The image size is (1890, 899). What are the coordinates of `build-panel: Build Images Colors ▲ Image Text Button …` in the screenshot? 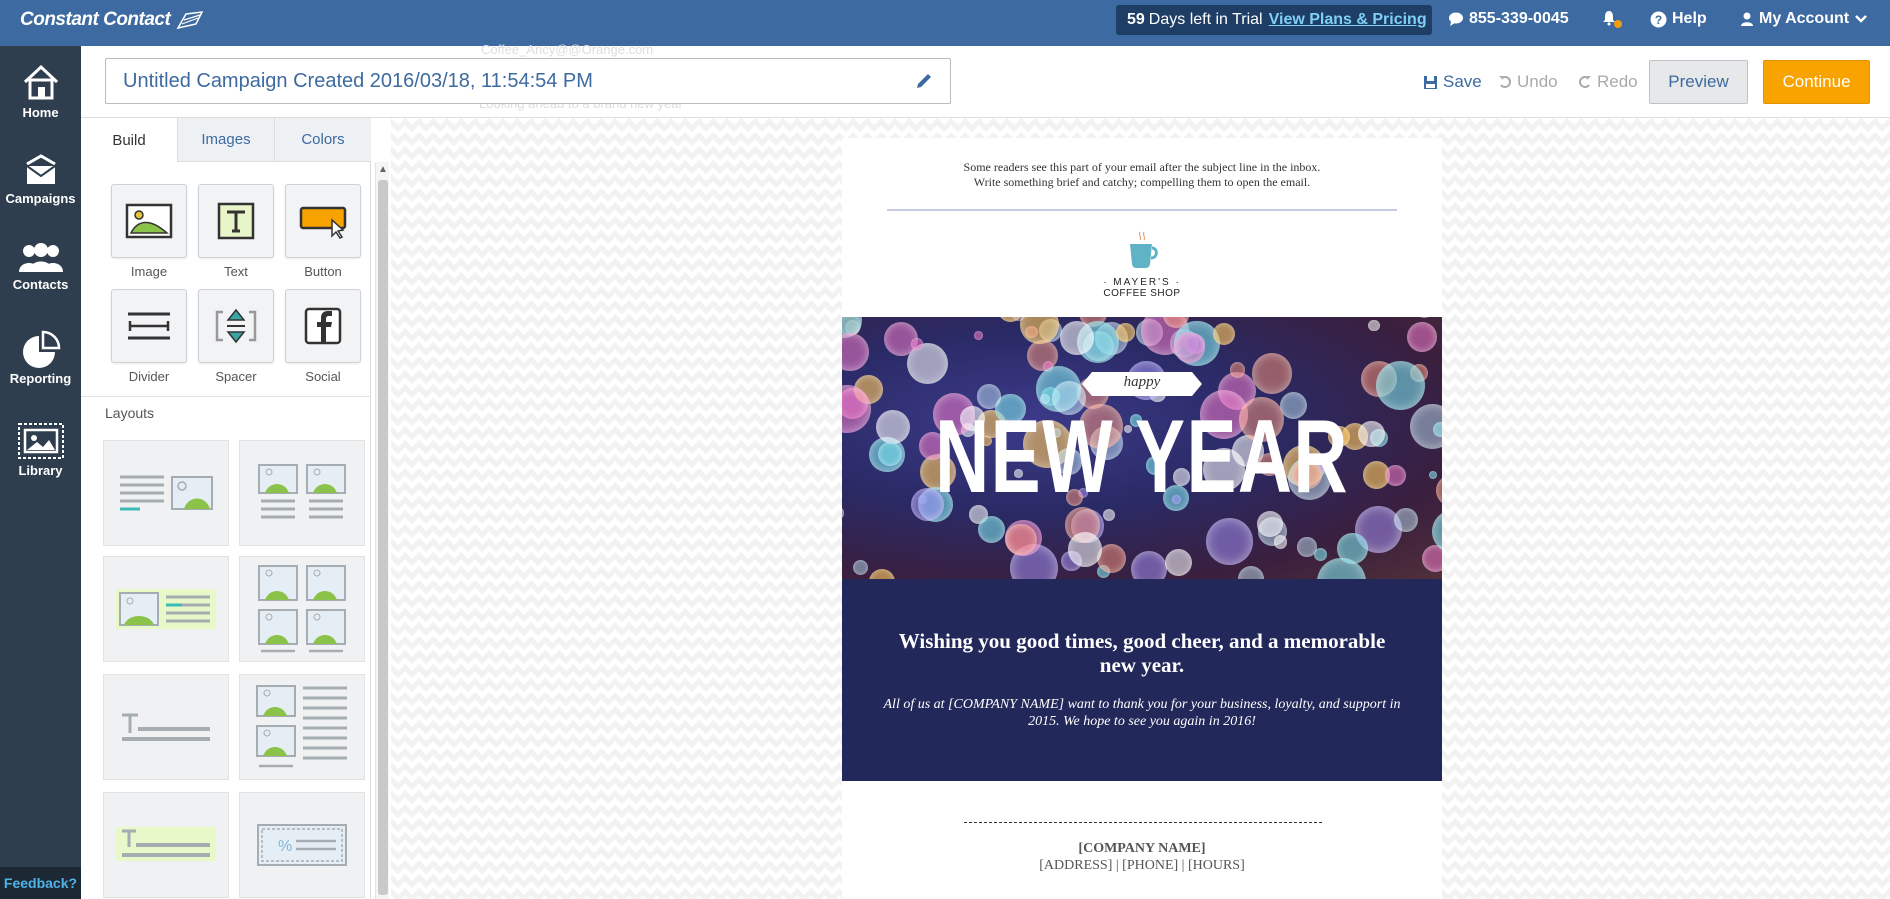 It's located at (235, 508).